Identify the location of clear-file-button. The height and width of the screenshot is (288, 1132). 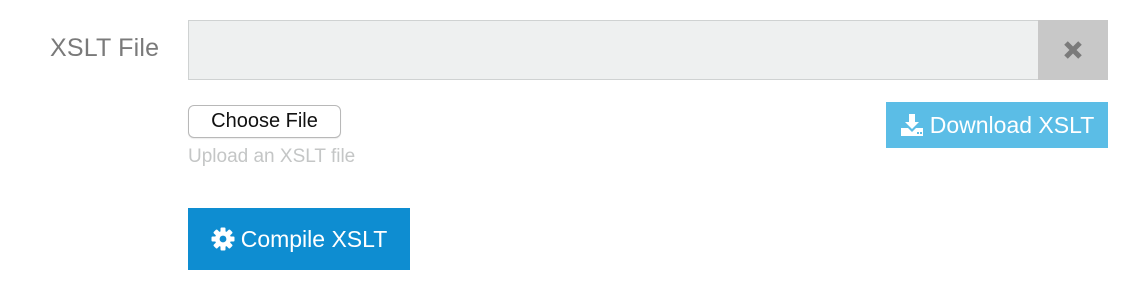
(1073, 50).